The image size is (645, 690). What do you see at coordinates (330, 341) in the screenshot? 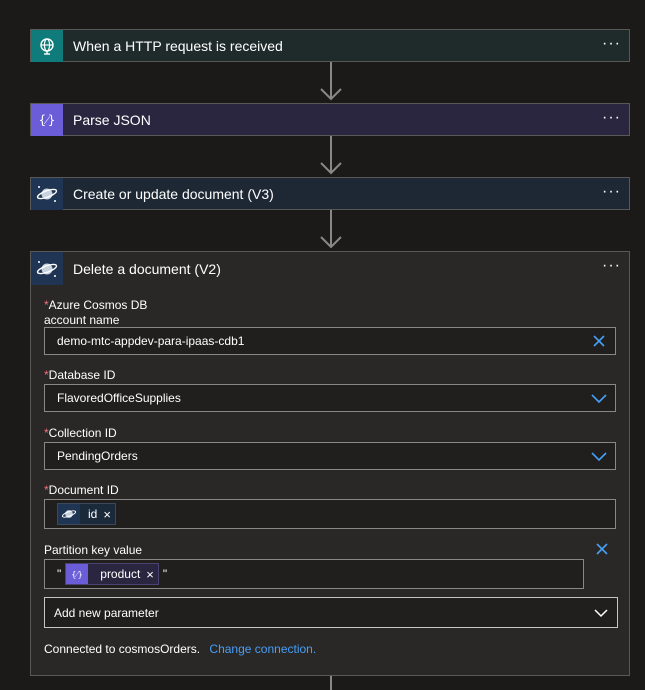
I see `account-name-field: demo-mtc-appdev-para-ipaas-cdb1` at bounding box center [330, 341].